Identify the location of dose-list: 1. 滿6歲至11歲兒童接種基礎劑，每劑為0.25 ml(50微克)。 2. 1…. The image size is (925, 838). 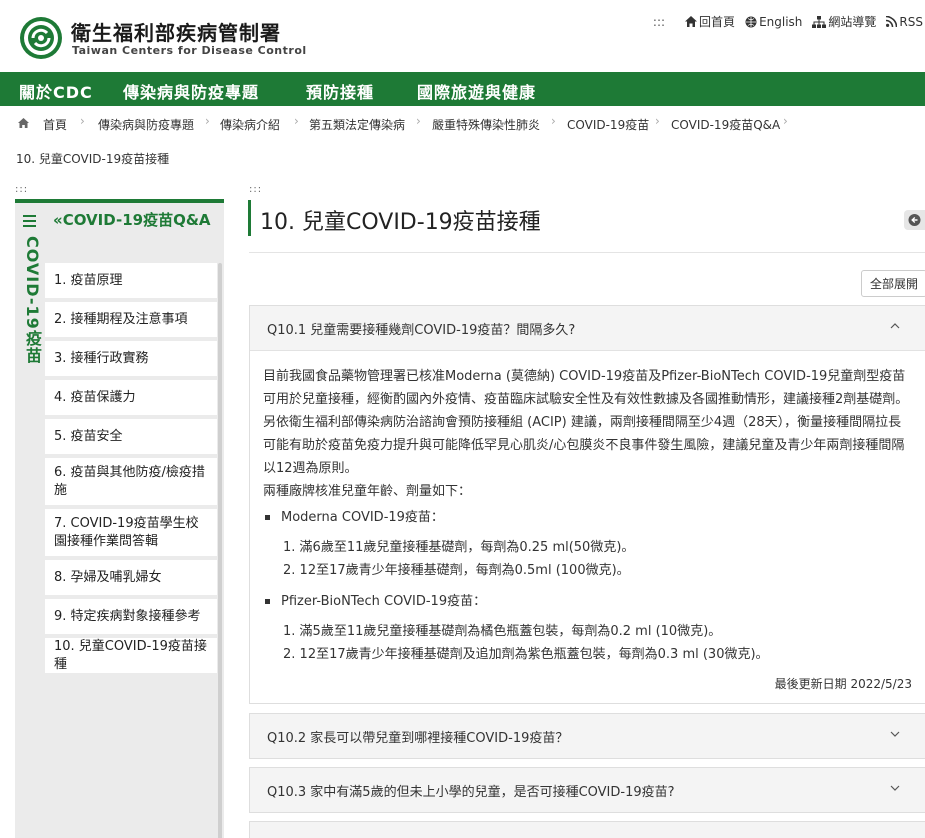
(587, 559).